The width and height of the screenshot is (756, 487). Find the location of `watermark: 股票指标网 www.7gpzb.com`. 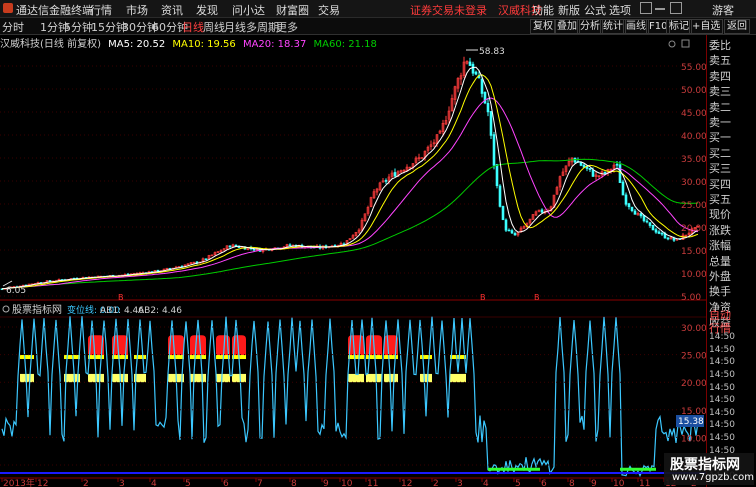

watermark: 股票指标网 www.7gpzb.com is located at coordinates (709, 469).